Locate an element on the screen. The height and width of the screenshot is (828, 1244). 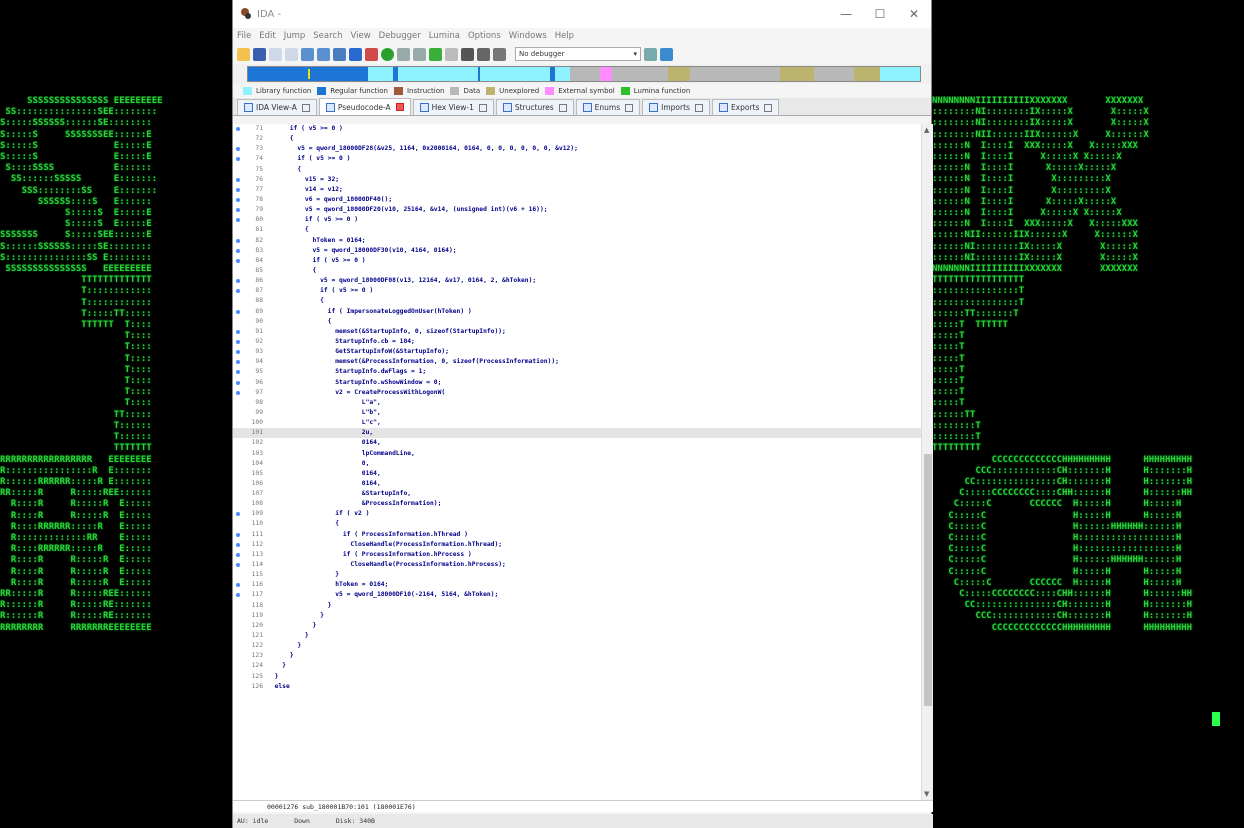
code-line: 90 { is located at coordinates (577, 322).